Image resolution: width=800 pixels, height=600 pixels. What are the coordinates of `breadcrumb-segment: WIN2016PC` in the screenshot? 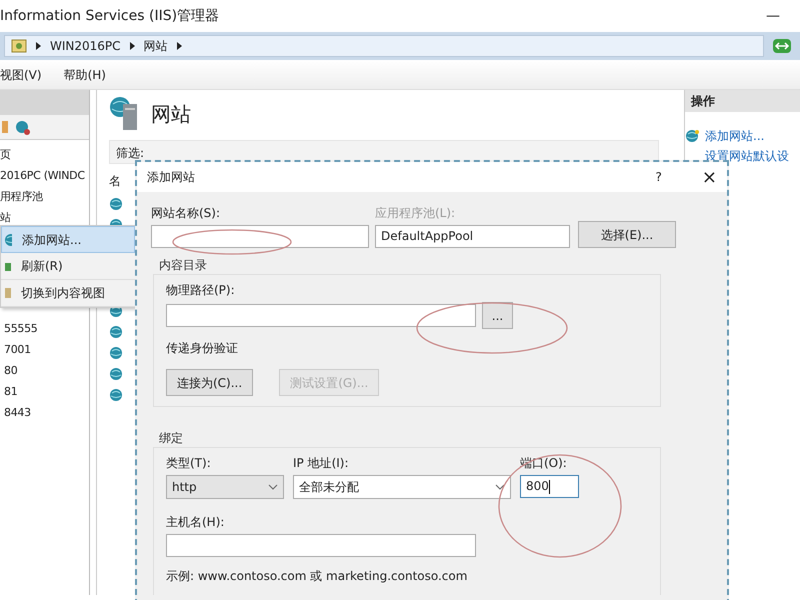 It's located at (85, 46).